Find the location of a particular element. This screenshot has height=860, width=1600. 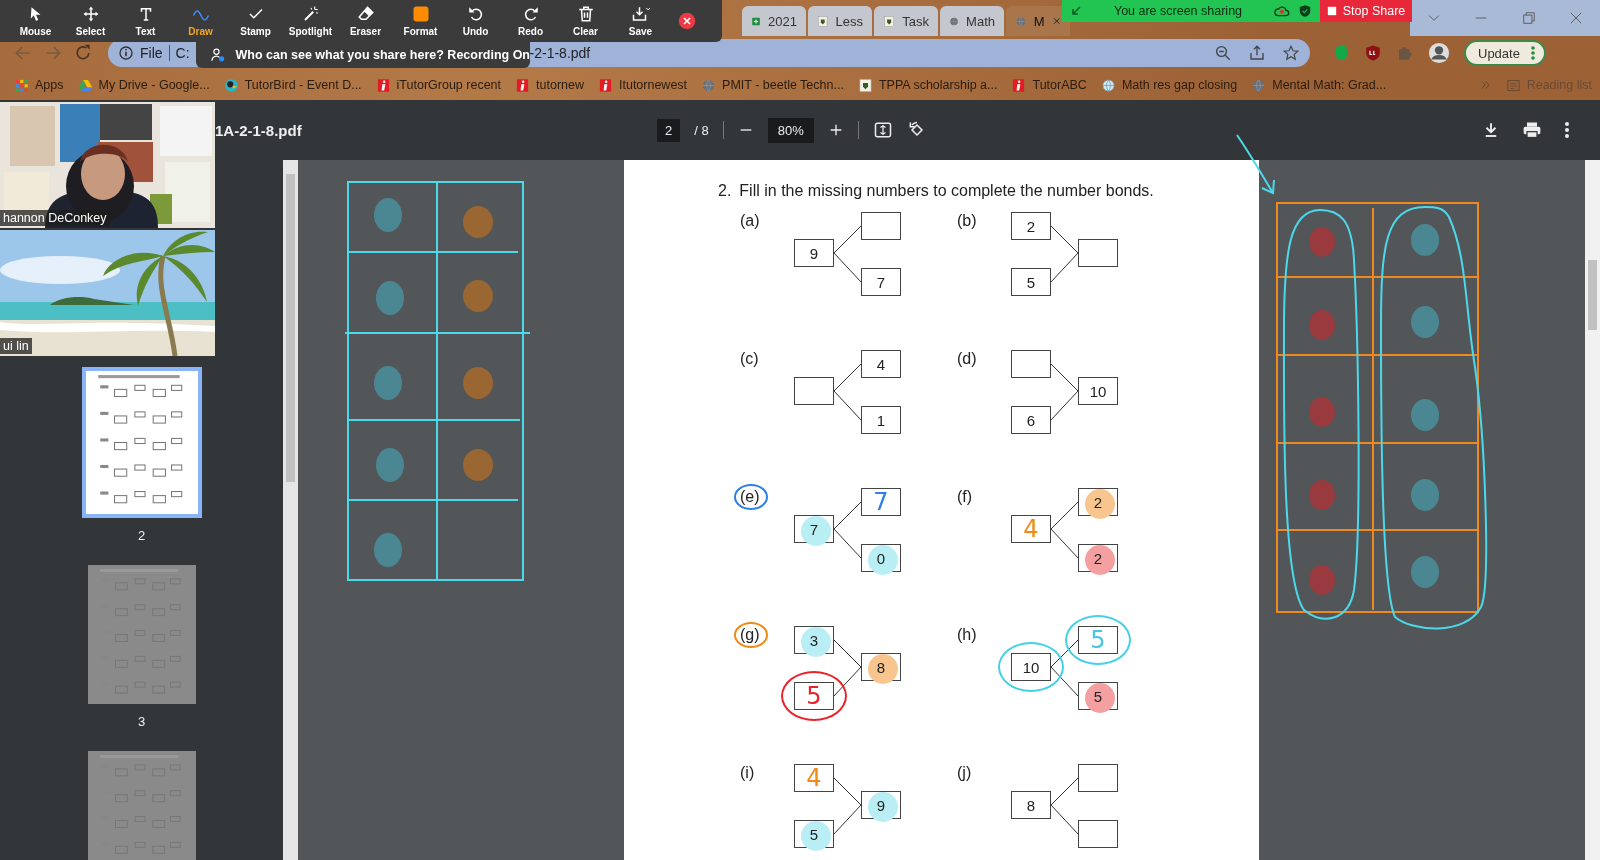

tool-button: Select is located at coordinates (90, 21).